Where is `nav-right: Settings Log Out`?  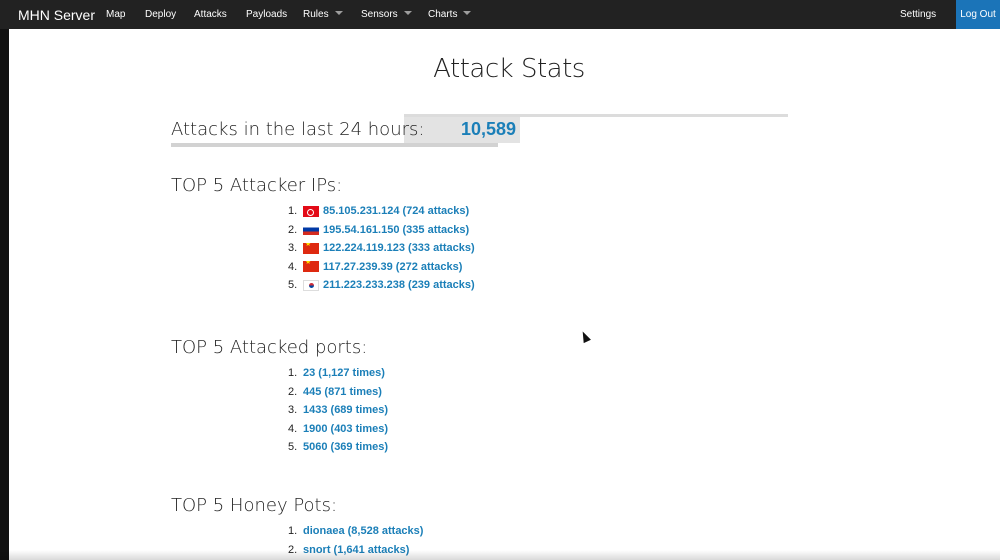
nav-right: Settings Log Out is located at coordinates (950, 14).